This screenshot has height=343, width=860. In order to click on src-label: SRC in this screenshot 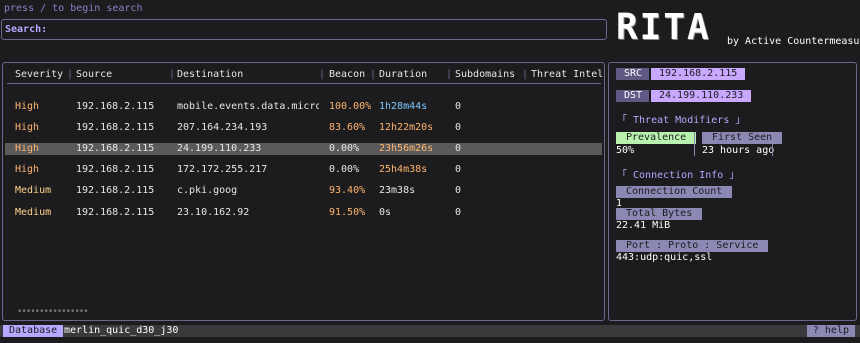, I will do `click(633, 74)`.